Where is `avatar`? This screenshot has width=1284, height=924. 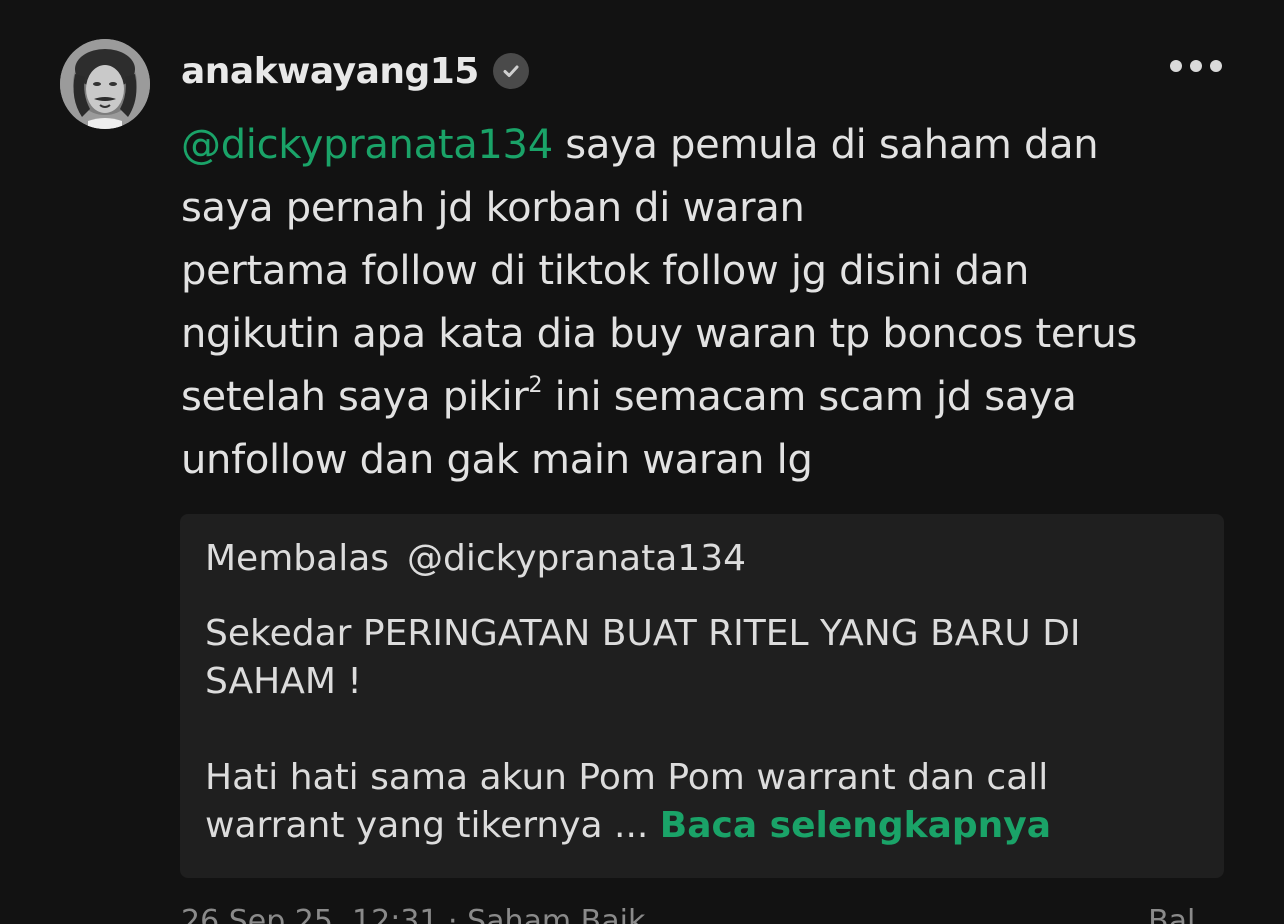
avatar is located at coordinates (105, 84).